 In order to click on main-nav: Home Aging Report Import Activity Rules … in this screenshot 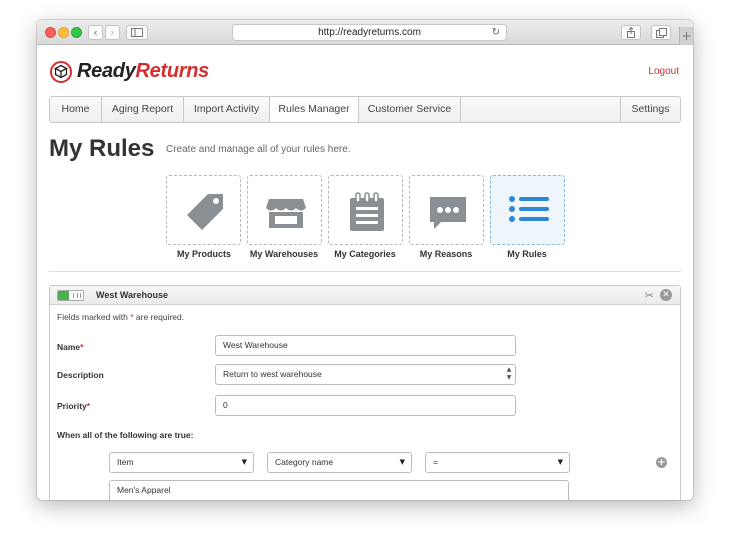, I will do `click(365, 109)`.